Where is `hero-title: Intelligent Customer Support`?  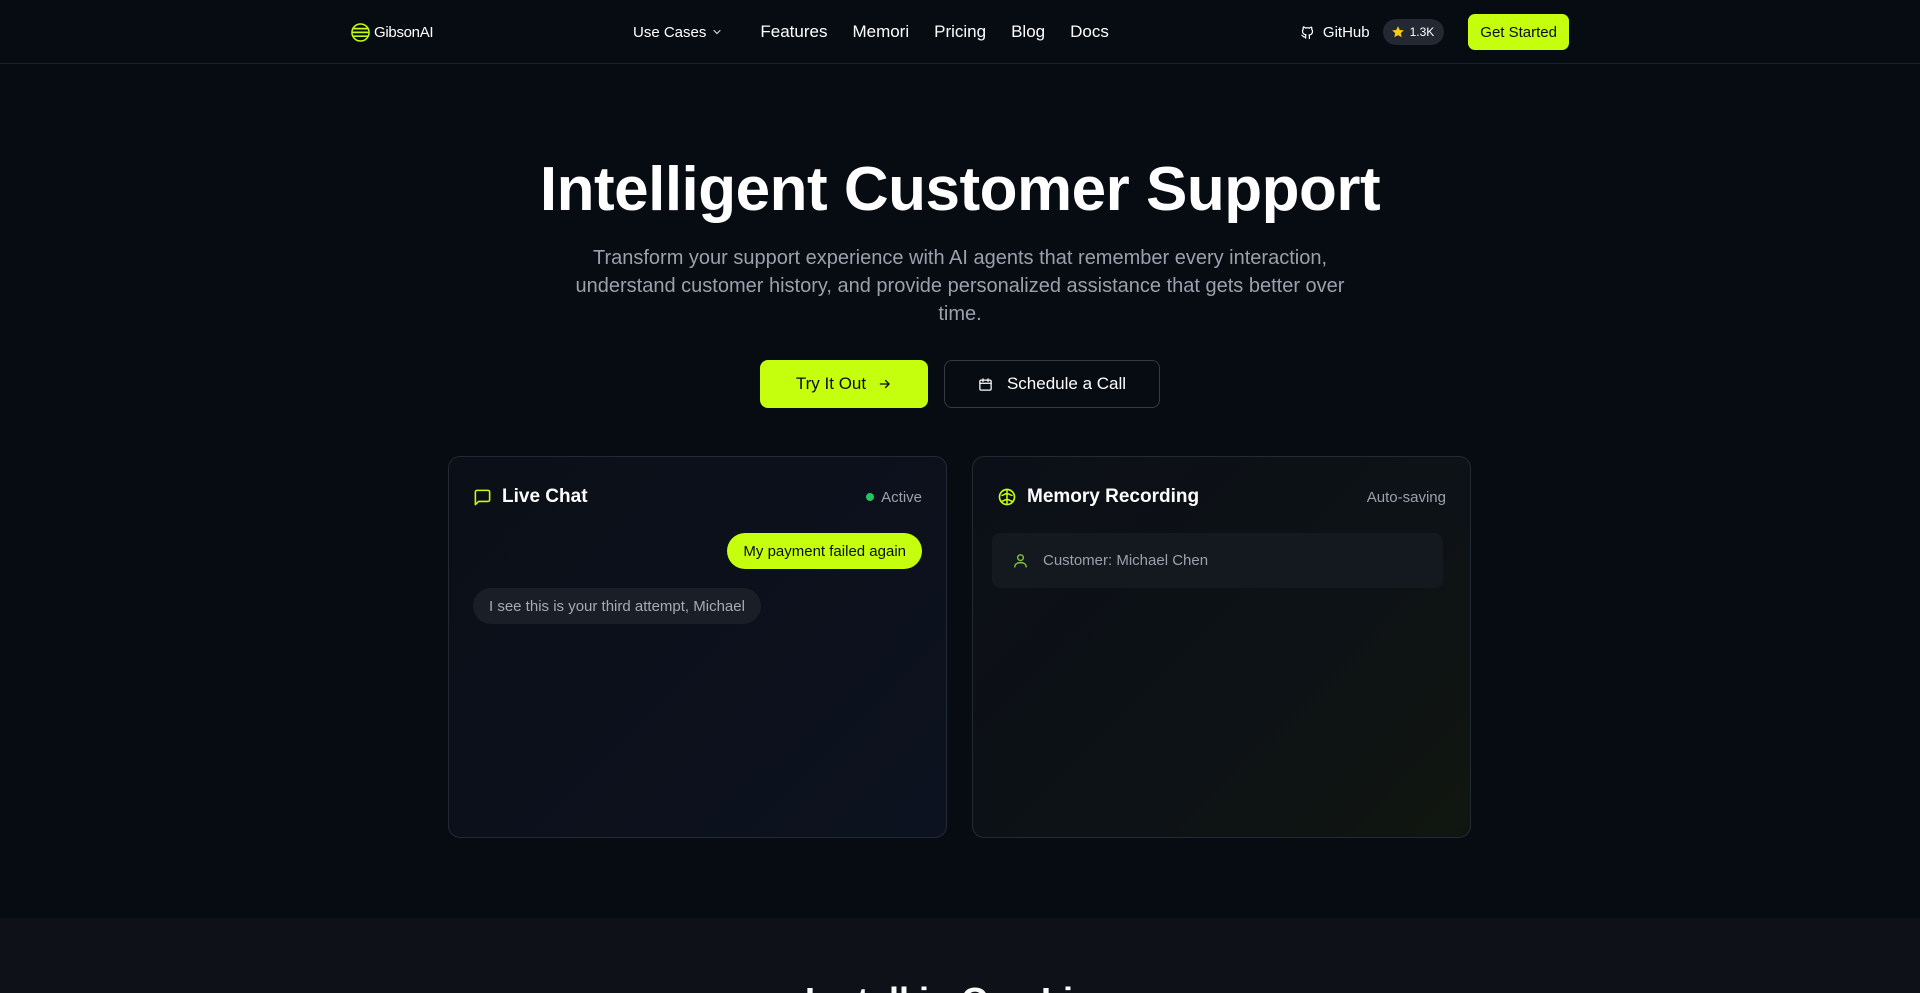
hero-title: Intelligent Customer Support is located at coordinates (960, 189).